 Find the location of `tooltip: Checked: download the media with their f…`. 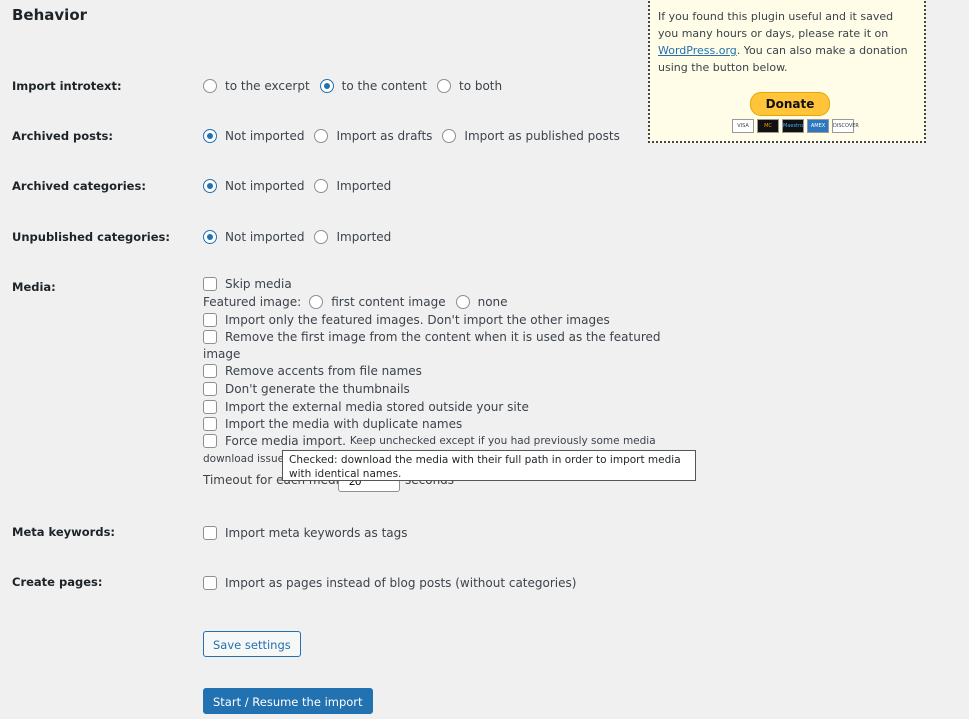

tooltip: Checked: download the media with their f… is located at coordinates (489, 465).